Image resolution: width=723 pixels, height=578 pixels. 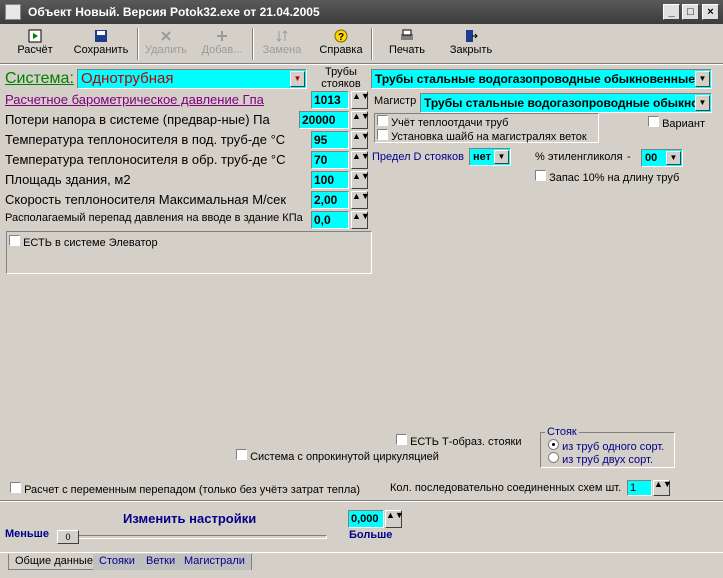 I want to click on exit-icon, so click(x=472, y=36).